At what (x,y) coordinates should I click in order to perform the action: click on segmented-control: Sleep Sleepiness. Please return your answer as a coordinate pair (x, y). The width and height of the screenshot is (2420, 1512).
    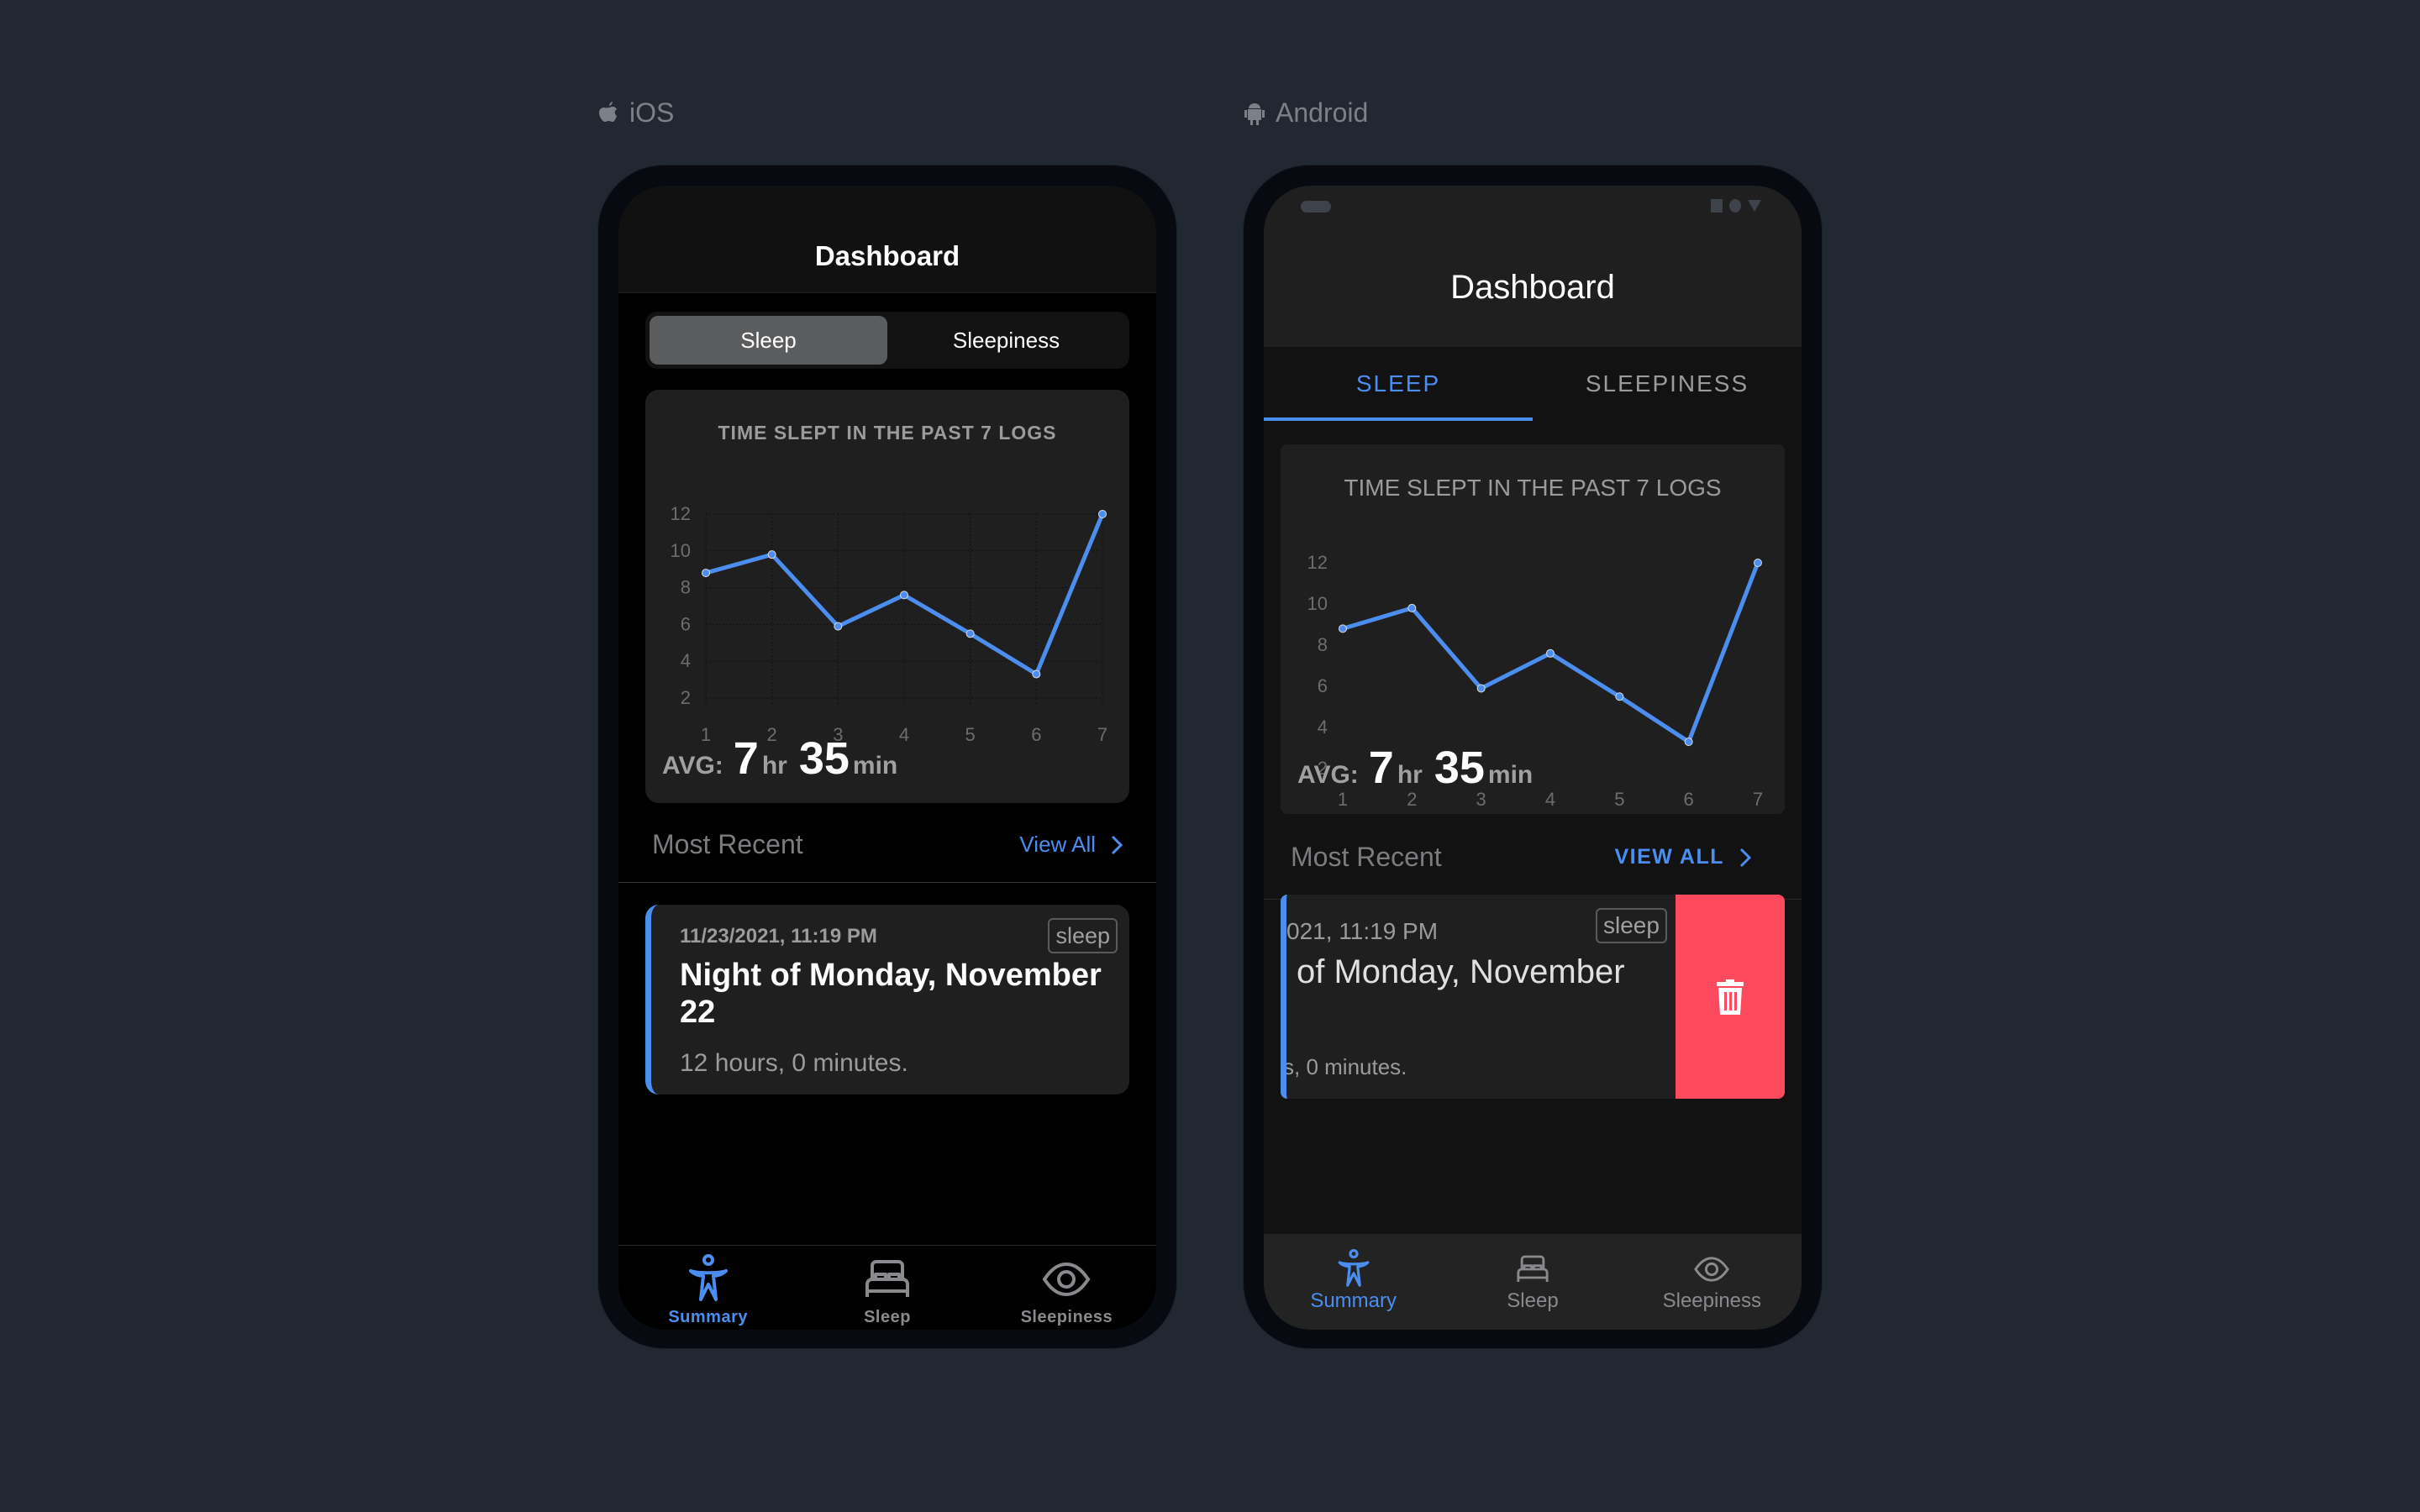
    Looking at the image, I should click on (887, 340).